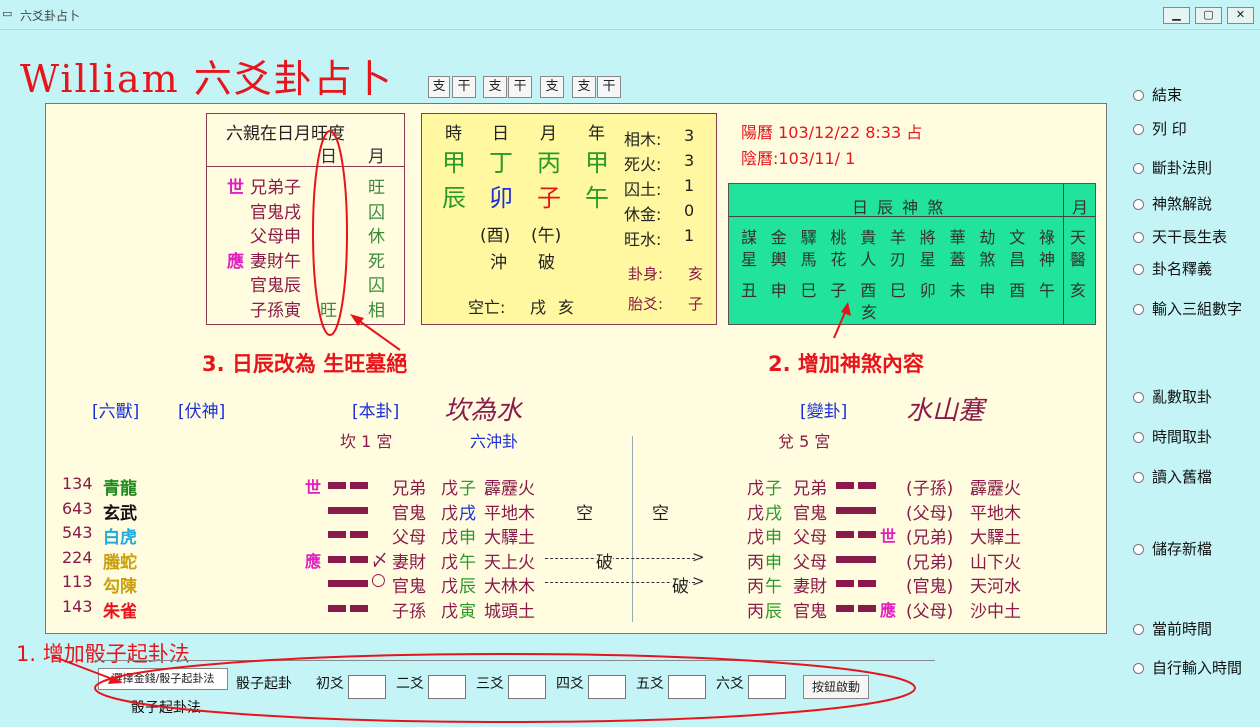 Image resolution: width=1260 pixels, height=727 pixels. I want to click on change-arrow-line, so click(620, 558).